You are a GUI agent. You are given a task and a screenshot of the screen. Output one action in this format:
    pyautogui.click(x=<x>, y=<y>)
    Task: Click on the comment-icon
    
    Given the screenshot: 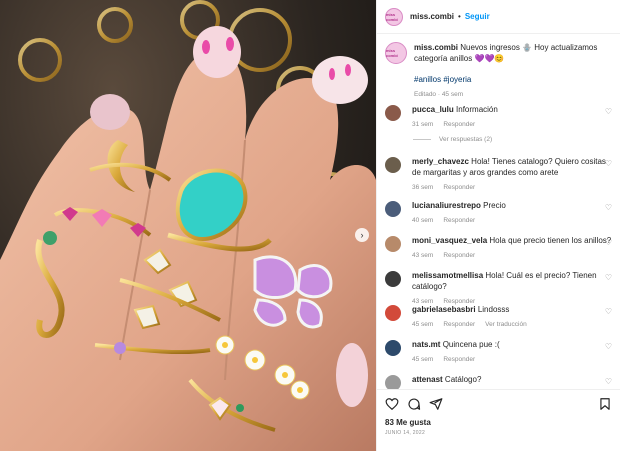 What is the action you would take?
    pyautogui.click(x=414, y=404)
    